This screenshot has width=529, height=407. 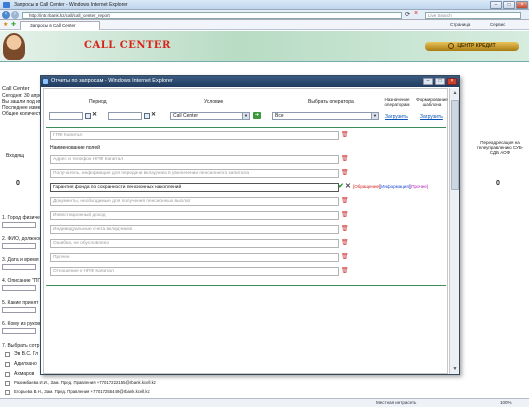 What do you see at coordinates (19, 310) in the screenshot?
I see `section-5-input` at bounding box center [19, 310].